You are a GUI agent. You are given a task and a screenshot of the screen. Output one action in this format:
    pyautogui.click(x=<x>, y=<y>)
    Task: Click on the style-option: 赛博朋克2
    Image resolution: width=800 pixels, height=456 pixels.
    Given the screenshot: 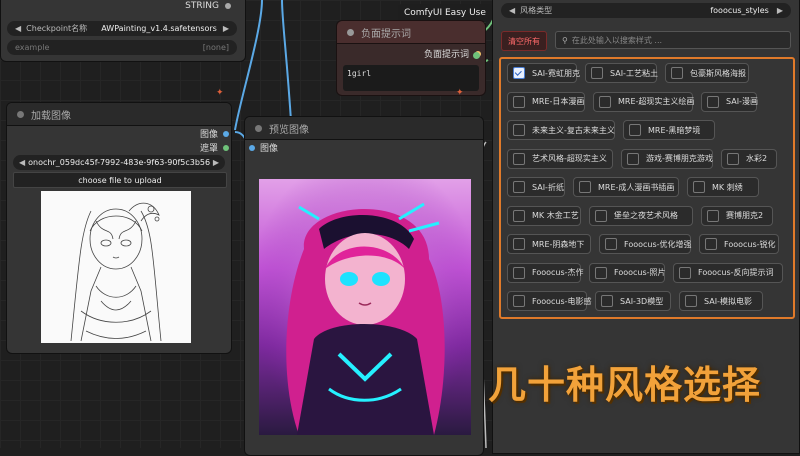 What is the action you would take?
    pyautogui.click(x=737, y=215)
    